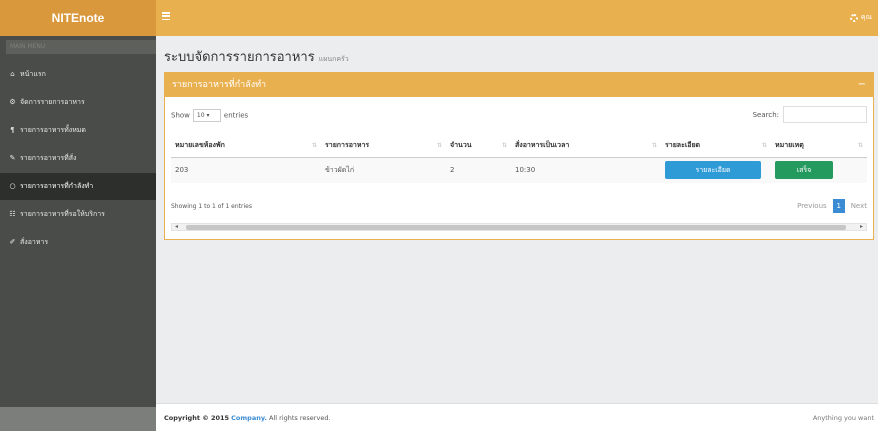 This screenshot has height=431, width=878. I want to click on sidebar-item-label: รายการอาหารทั้งหมด, so click(53, 130).